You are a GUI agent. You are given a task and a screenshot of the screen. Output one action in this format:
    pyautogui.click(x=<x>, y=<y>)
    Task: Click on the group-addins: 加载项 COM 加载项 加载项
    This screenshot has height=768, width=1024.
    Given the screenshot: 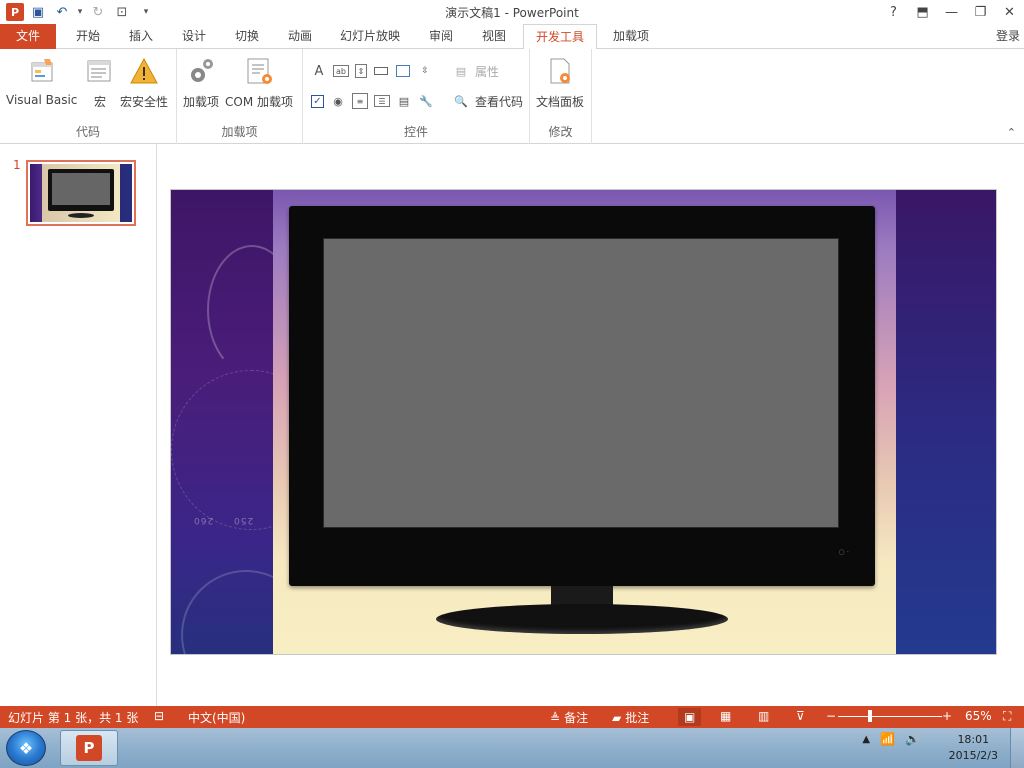 What is the action you would take?
    pyautogui.click(x=240, y=96)
    